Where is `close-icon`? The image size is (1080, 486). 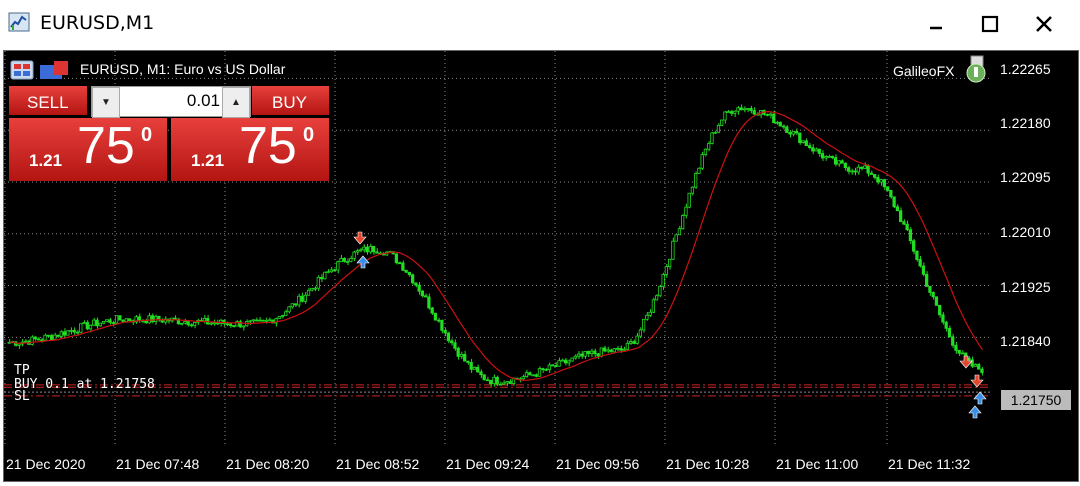
close-icon is located at coordinates (1044, 24).